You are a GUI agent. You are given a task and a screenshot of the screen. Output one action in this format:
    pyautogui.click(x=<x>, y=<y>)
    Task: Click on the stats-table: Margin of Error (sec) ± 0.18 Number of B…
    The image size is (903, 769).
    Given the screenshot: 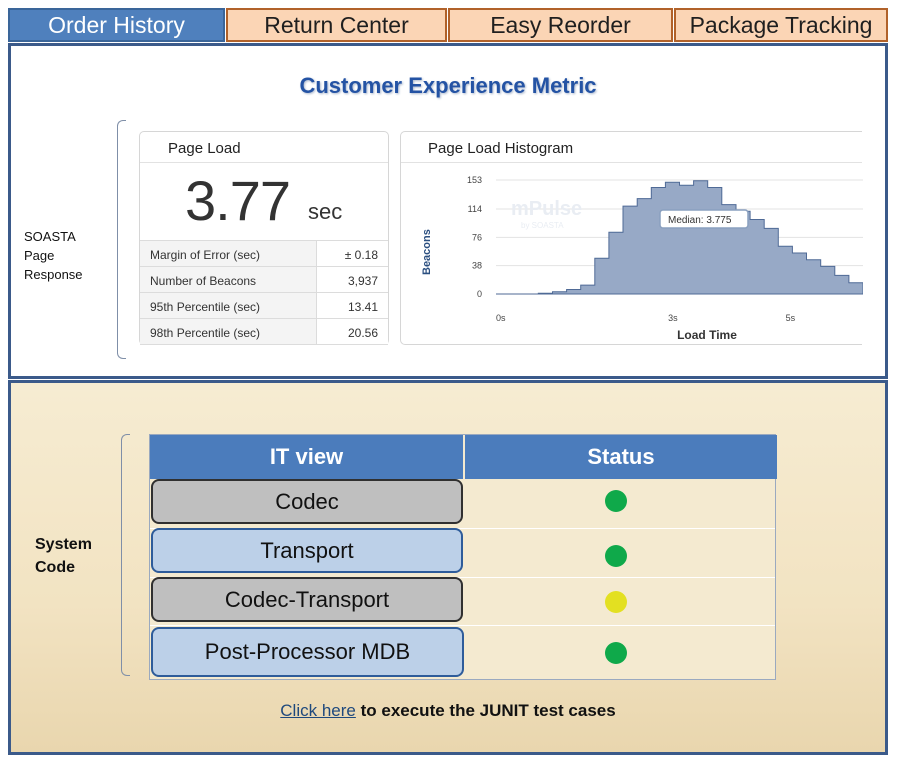 What is the action you would take?
    pyautogui.click(x=264, y=292)
    